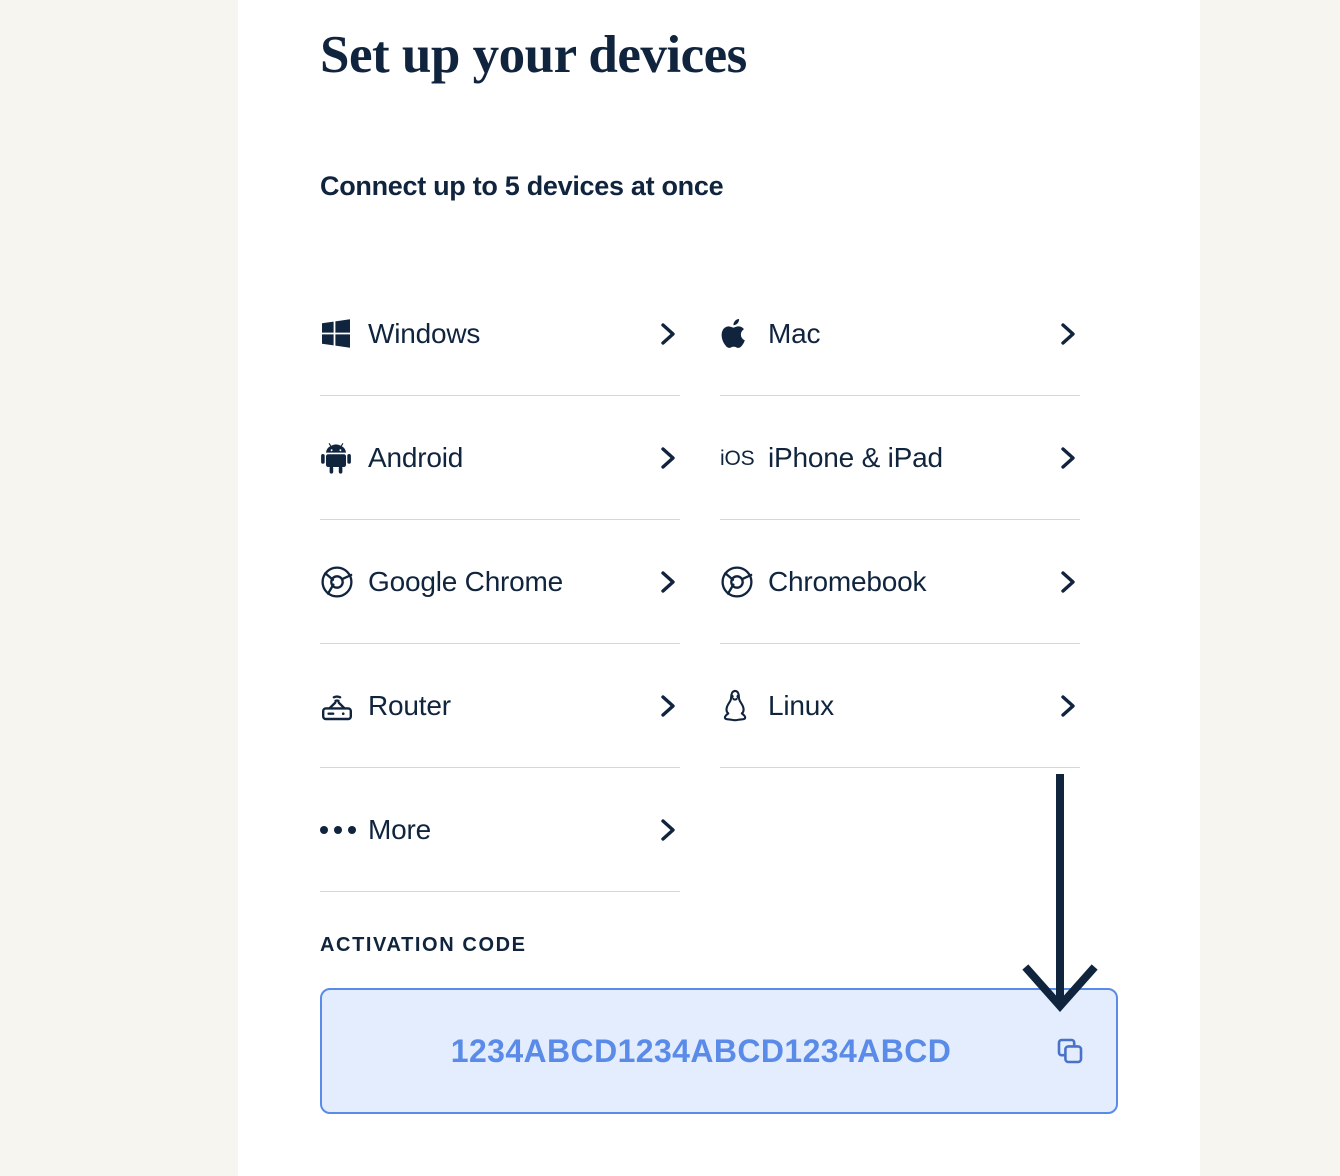  I want to click on linux-icon, so click(743, 706).